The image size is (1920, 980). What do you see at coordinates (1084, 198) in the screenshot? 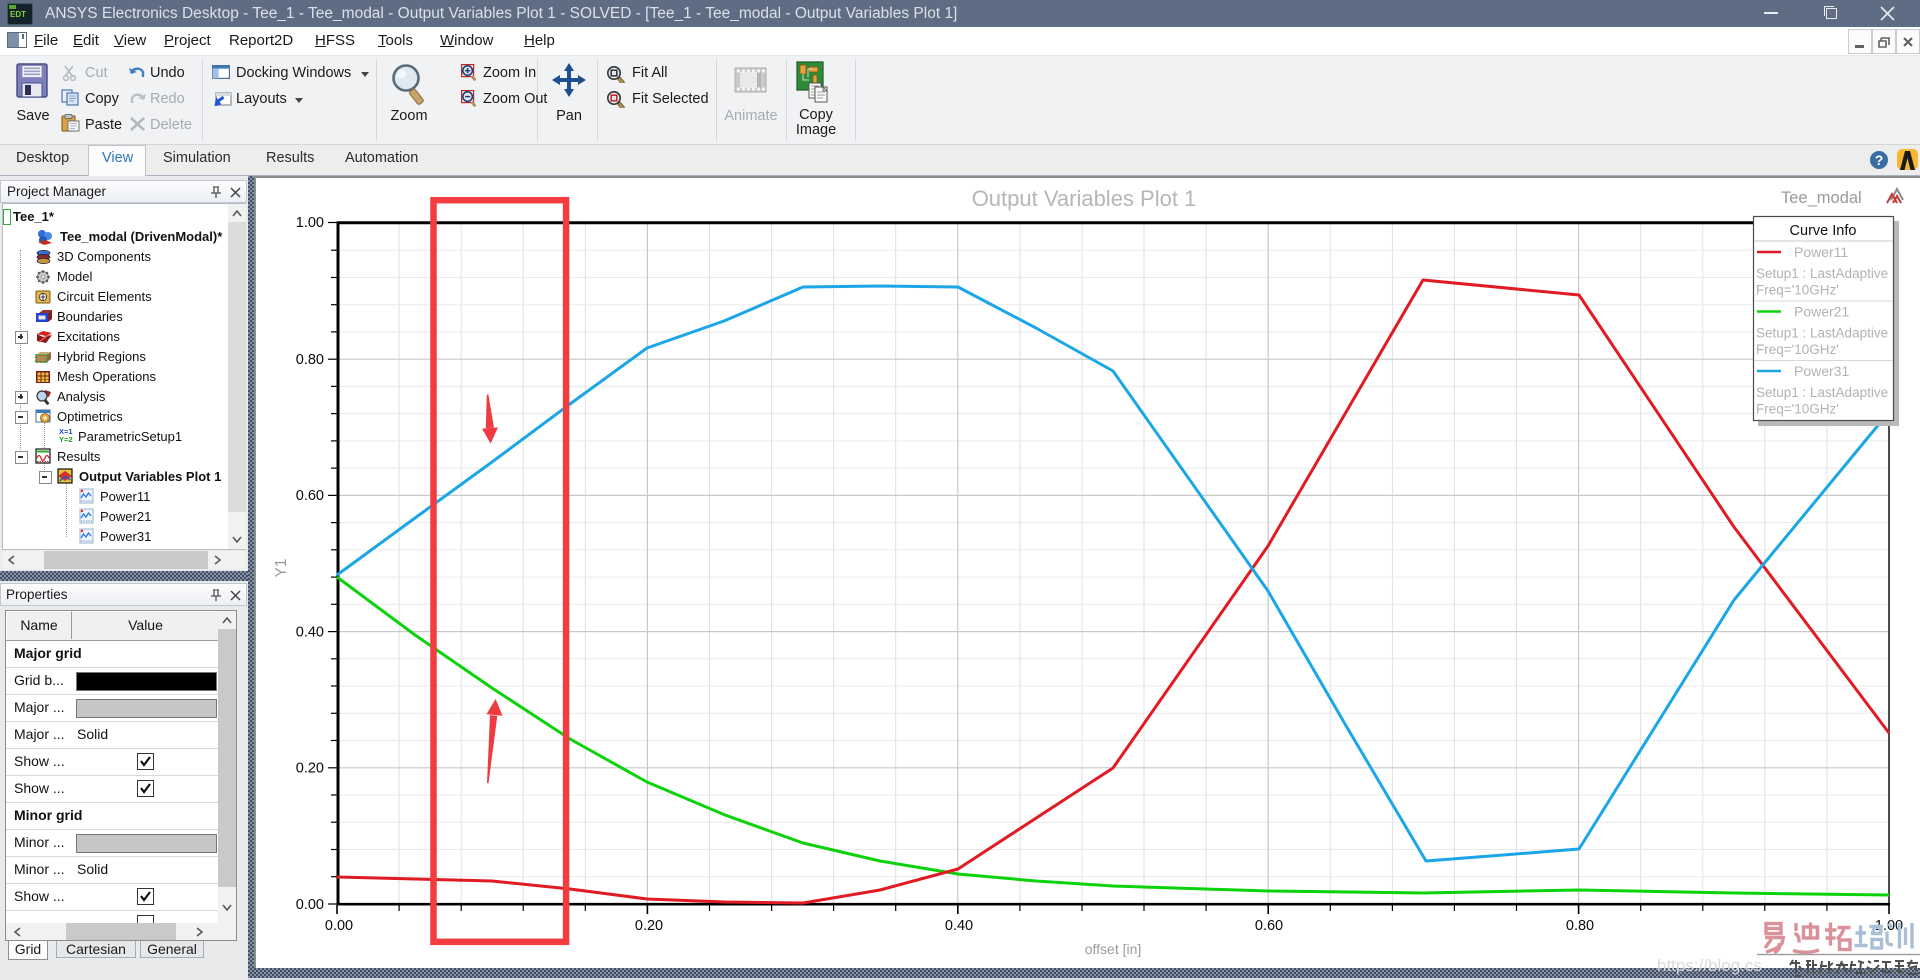
I see `svg-text: Output Variables Plot 1` at bounding box center [1084, 198].